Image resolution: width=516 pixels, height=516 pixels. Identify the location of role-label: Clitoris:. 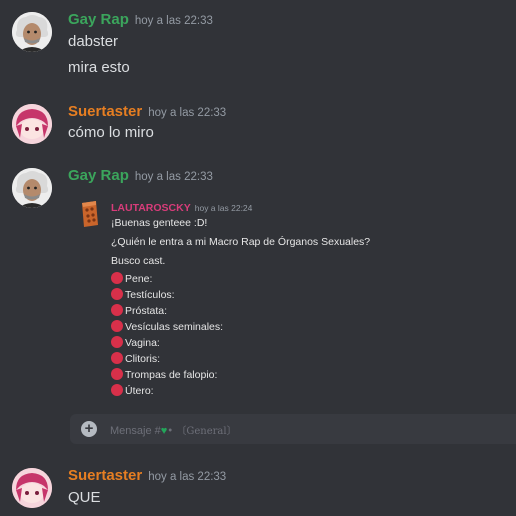
(143, 359).